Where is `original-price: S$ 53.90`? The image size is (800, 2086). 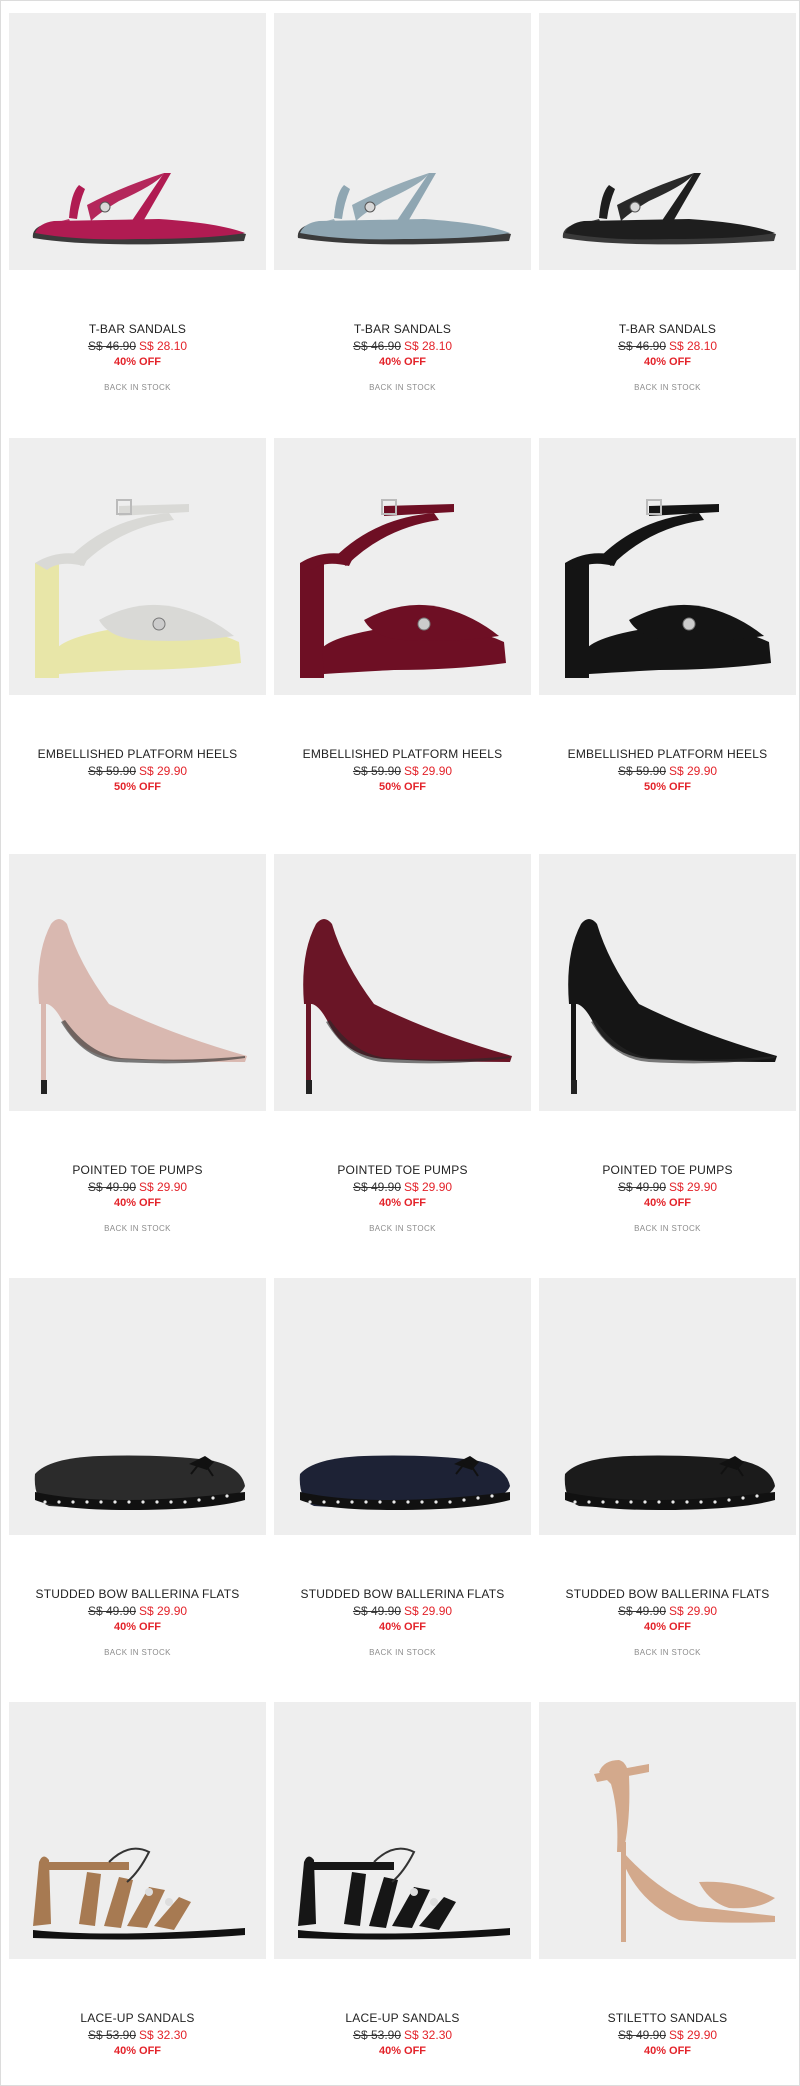
original-price: S$ 53.90 is located at coordinates (376, 2035).